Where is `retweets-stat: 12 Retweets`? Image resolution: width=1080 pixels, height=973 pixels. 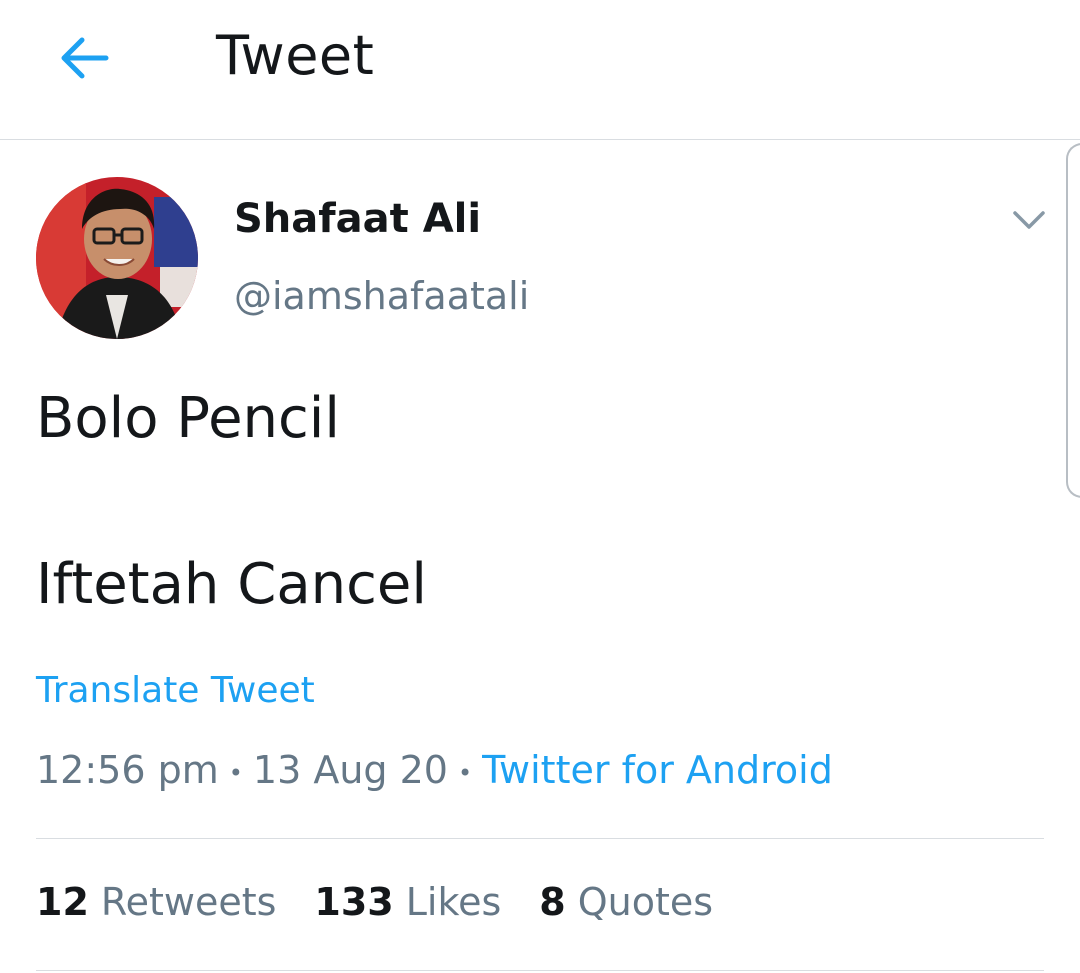 retweets-stat: 12 Retweets is located at coordinates (156, 902).